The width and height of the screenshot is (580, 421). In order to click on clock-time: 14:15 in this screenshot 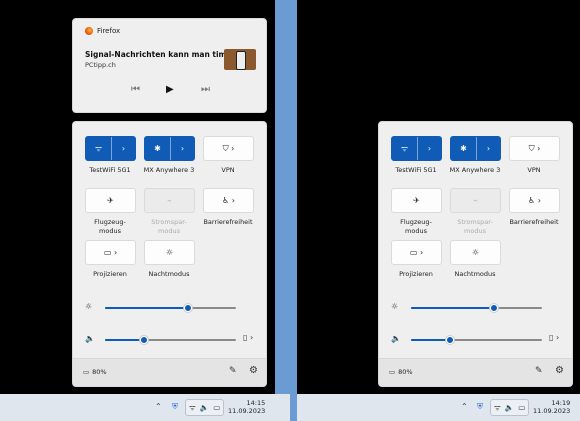, I will do `click(256, 403)`.